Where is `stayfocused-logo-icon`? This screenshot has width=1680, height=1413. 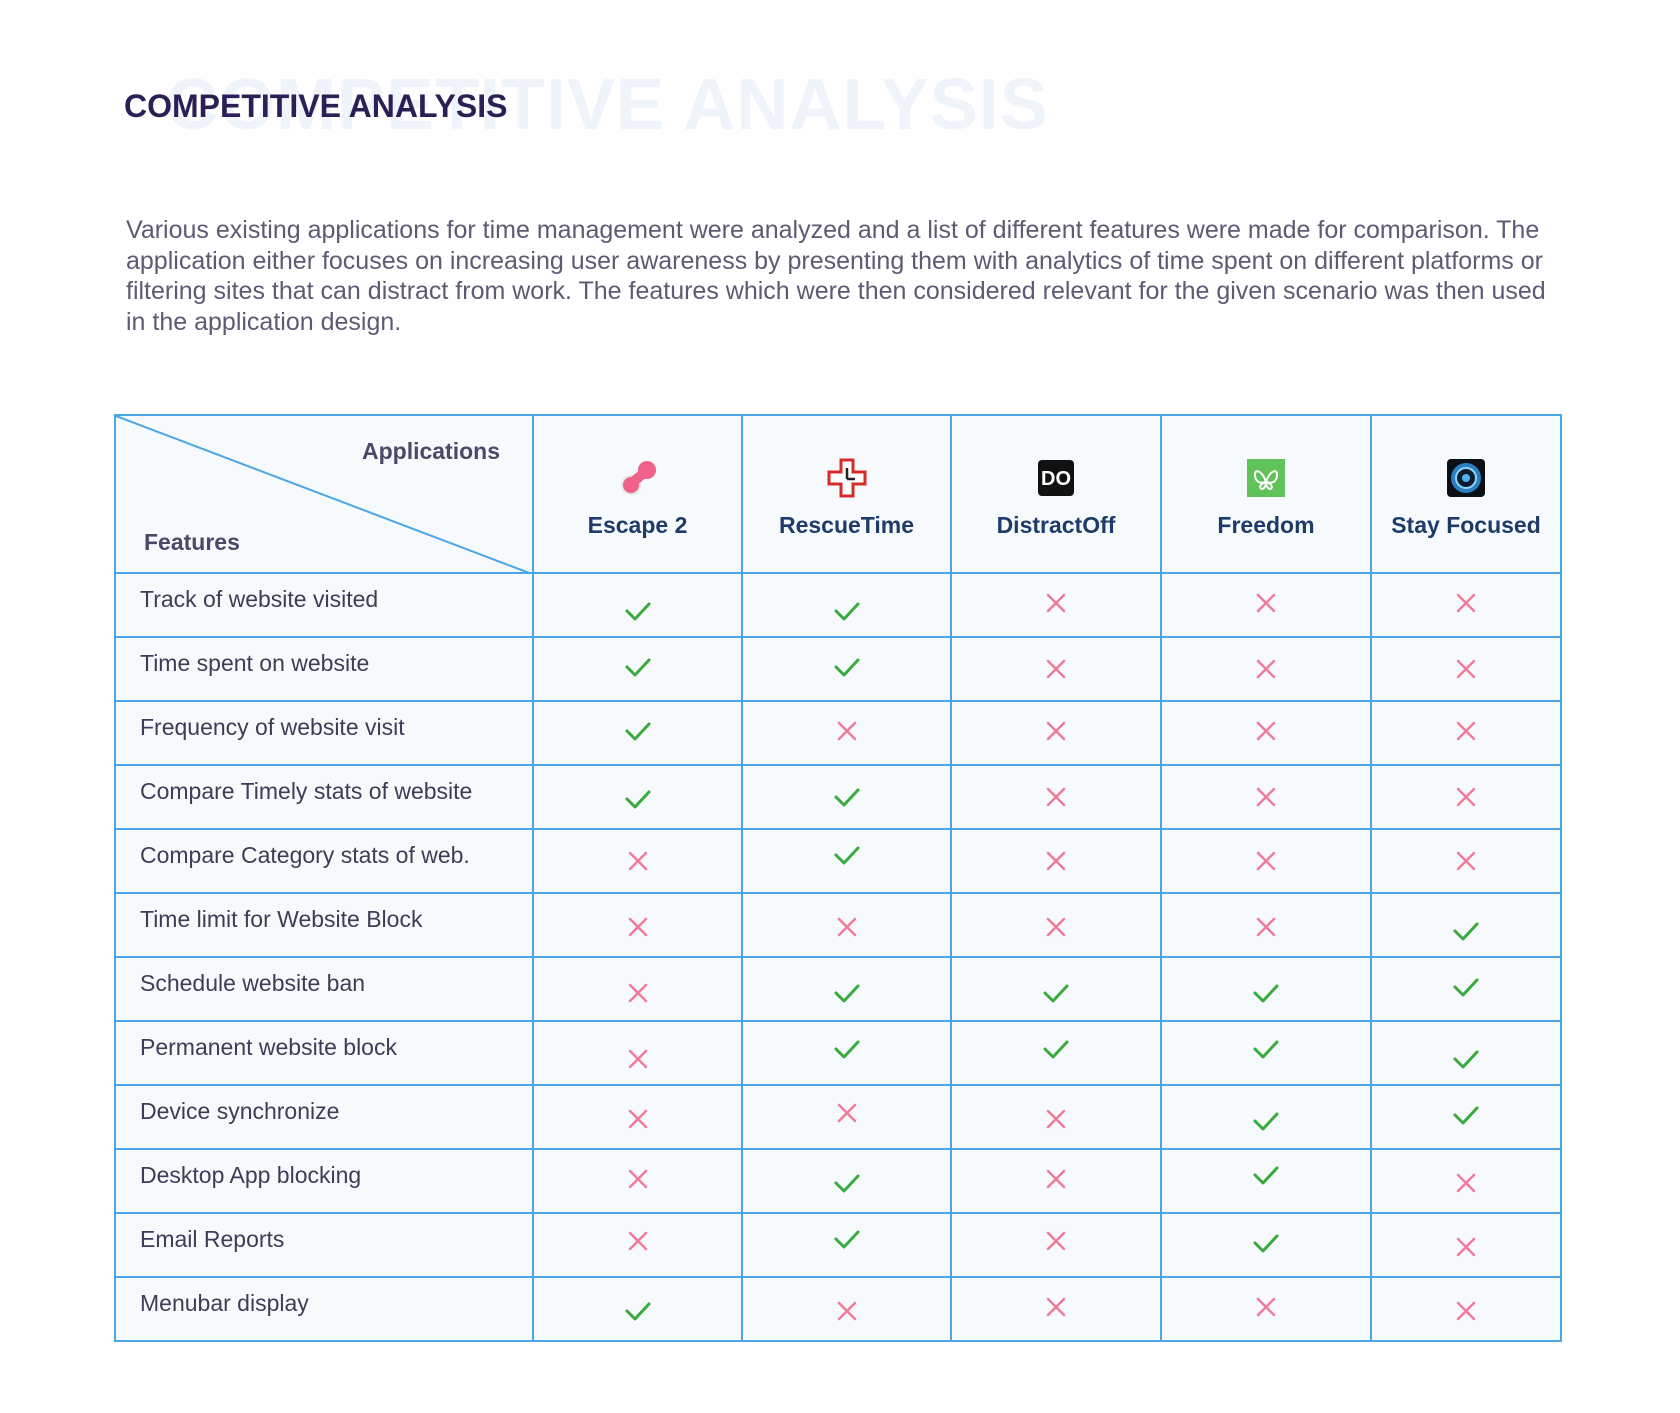
stayfocused-logo-icon is located at coordinates (1466, 478).